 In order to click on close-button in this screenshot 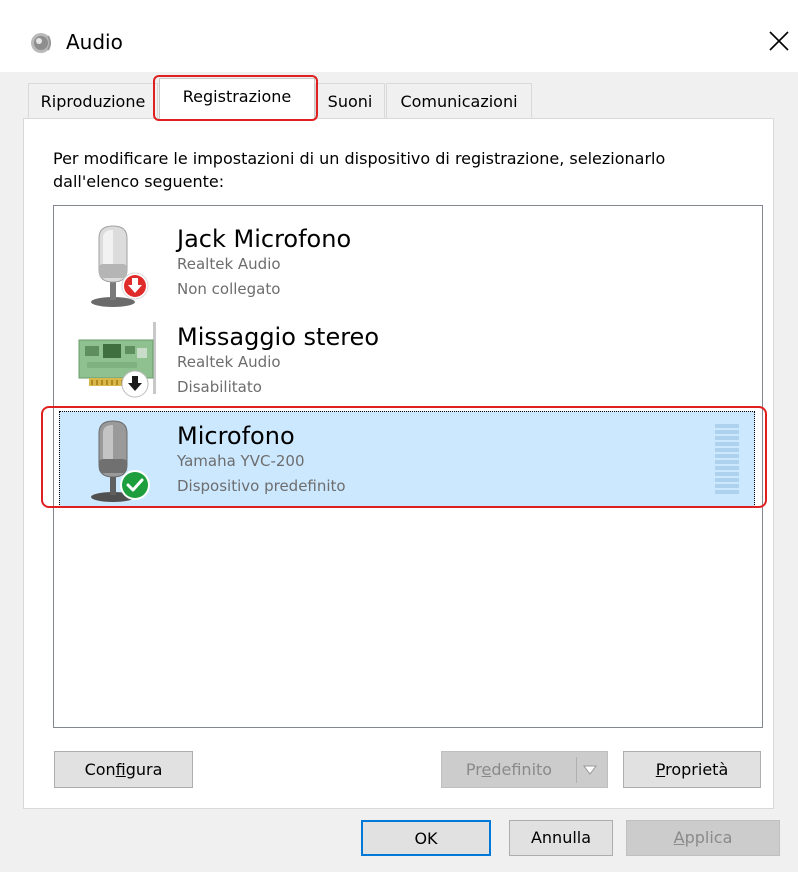, I will do `click(779, 41)`.